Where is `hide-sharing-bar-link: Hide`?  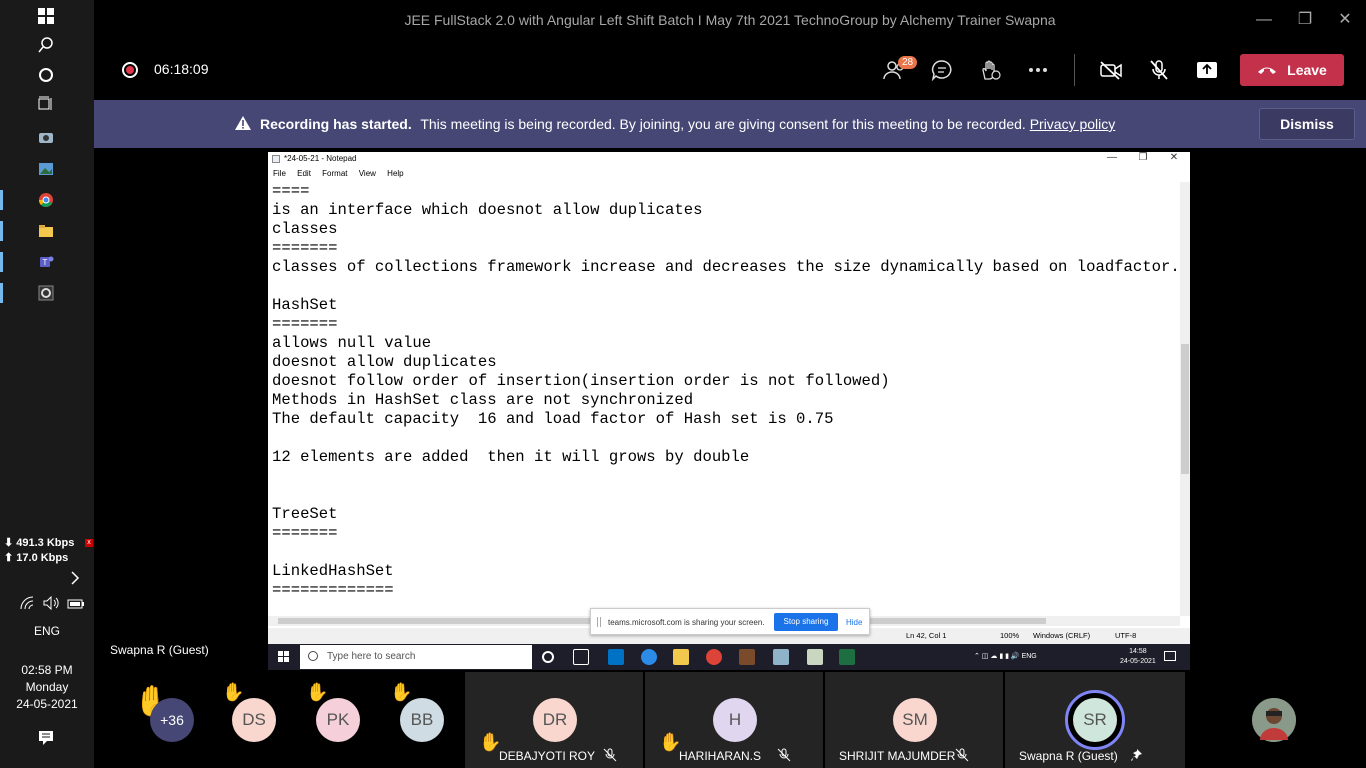
hide-sharing-bar-link: Hide is located at coordinates (854, 622).